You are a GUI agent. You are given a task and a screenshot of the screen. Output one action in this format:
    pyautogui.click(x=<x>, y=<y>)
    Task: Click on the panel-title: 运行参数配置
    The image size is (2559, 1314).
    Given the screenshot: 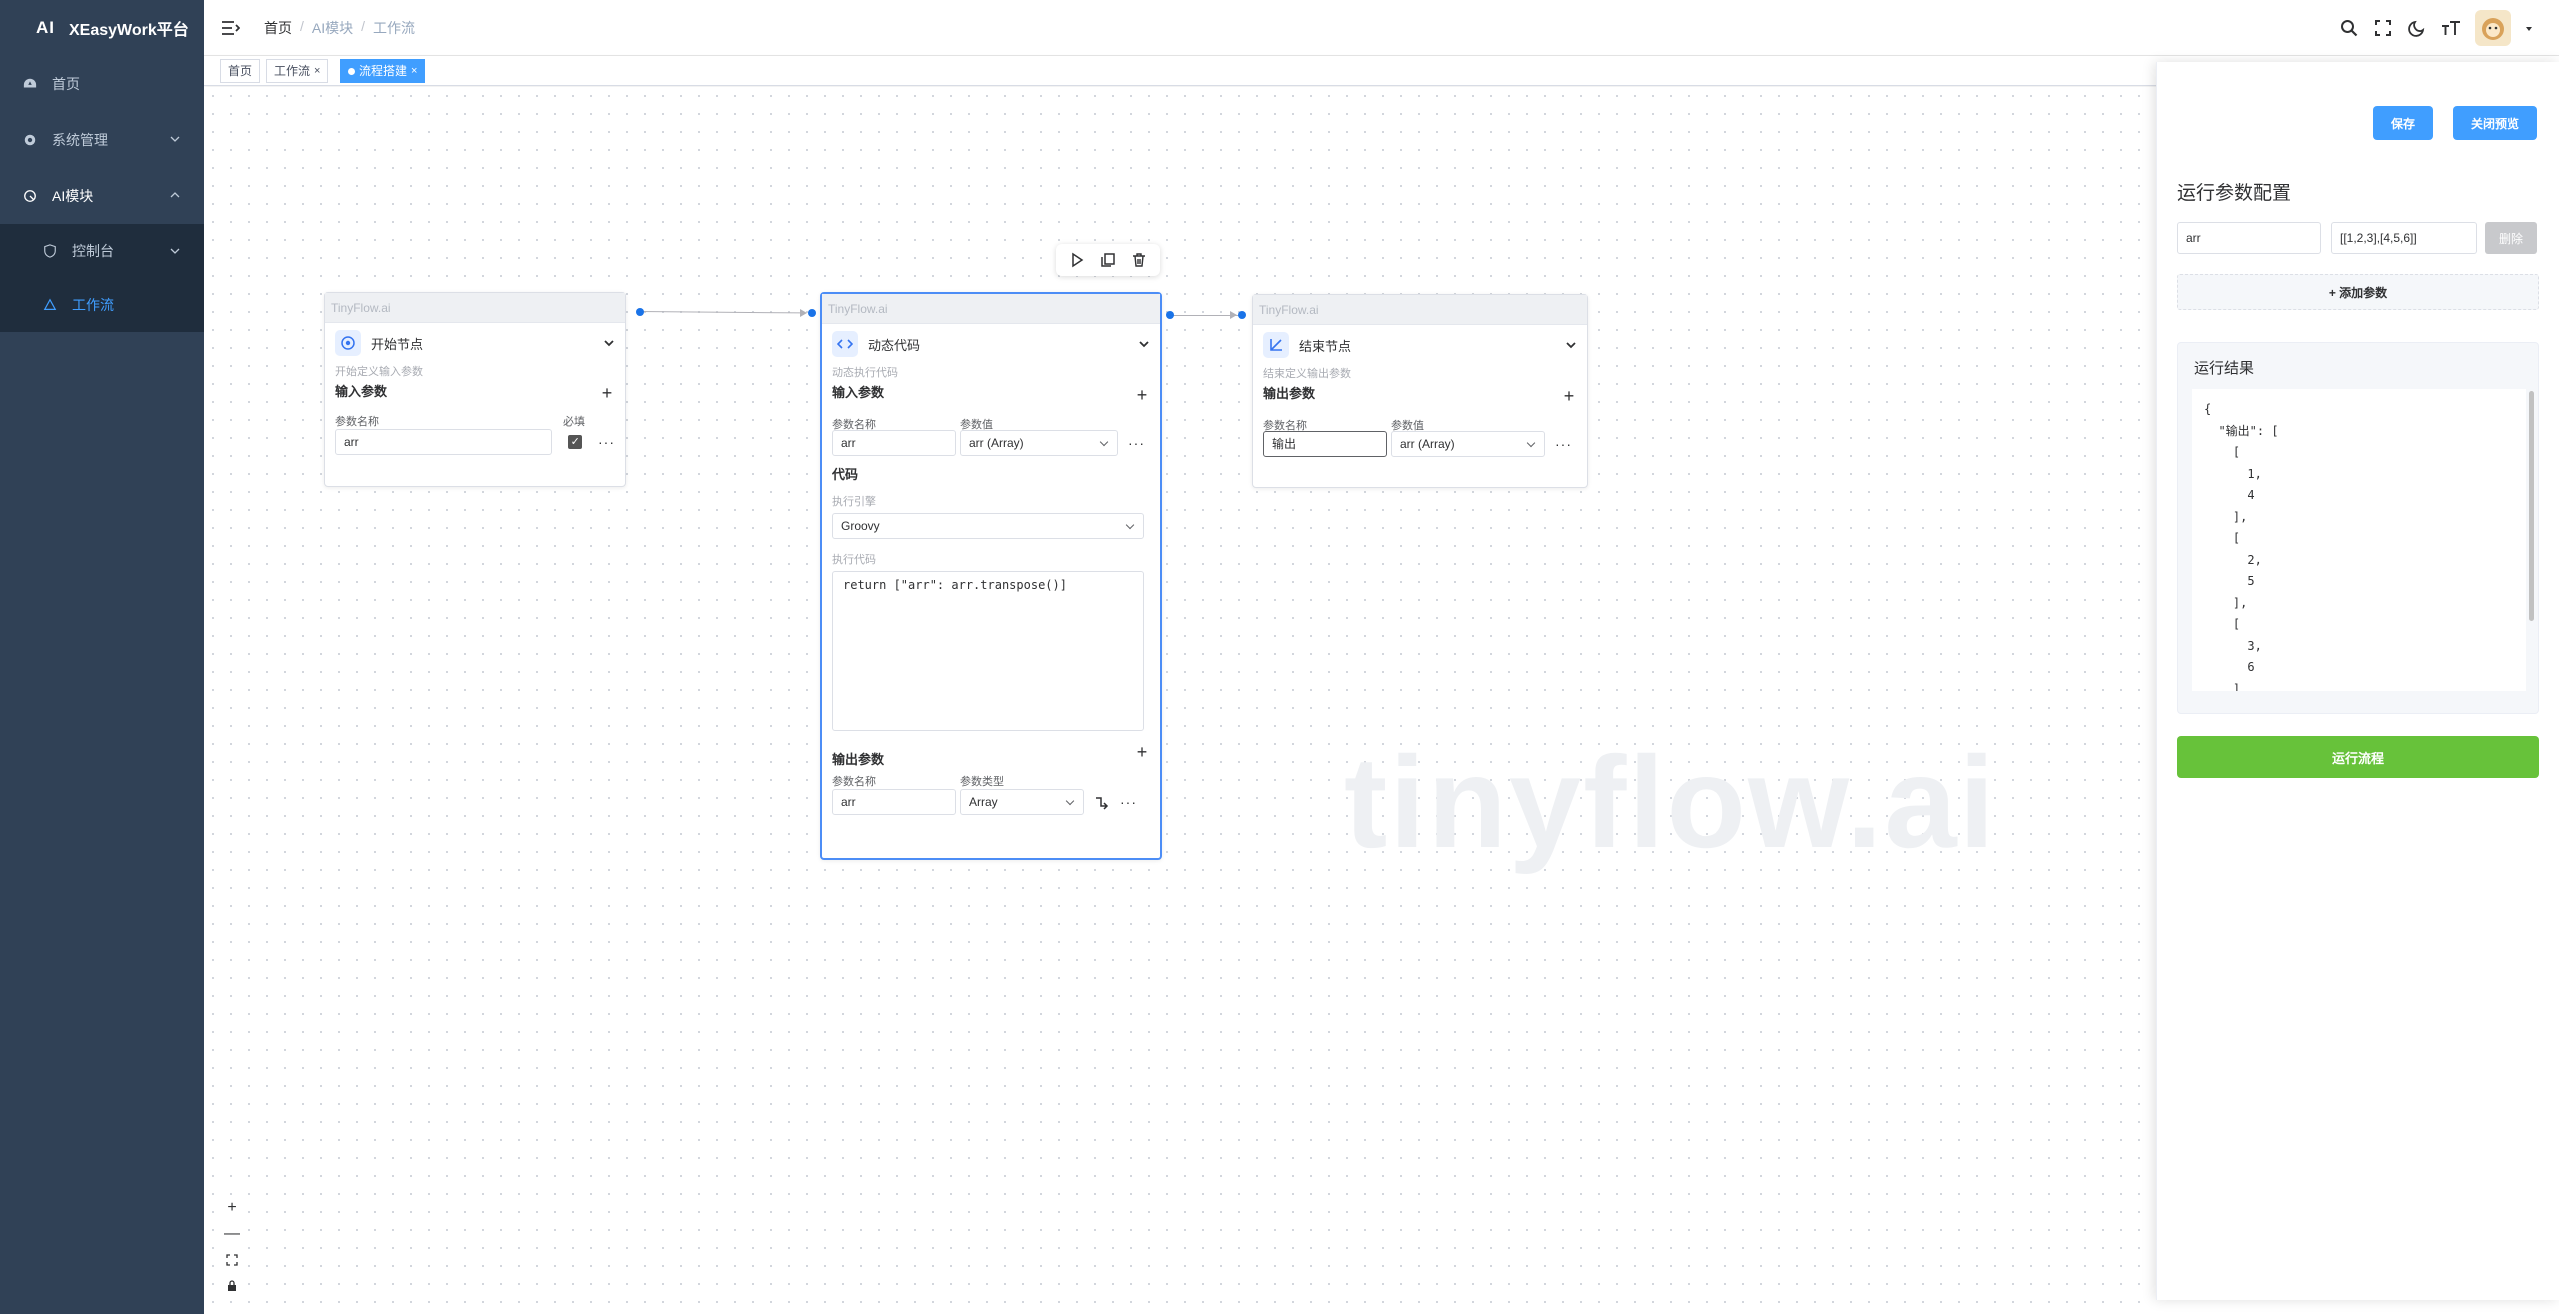 What is the action you would take?
    pyautogui.click(x=2234, y=193)
    